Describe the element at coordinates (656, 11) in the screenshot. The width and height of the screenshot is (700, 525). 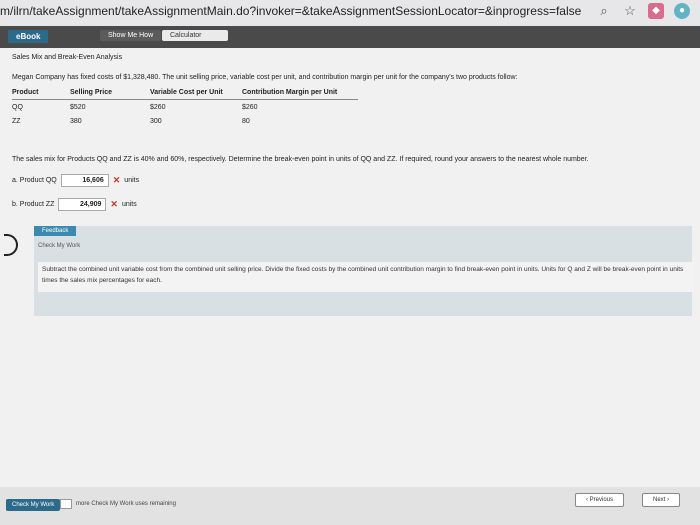
I see `extension-icon: ◆` at that location.